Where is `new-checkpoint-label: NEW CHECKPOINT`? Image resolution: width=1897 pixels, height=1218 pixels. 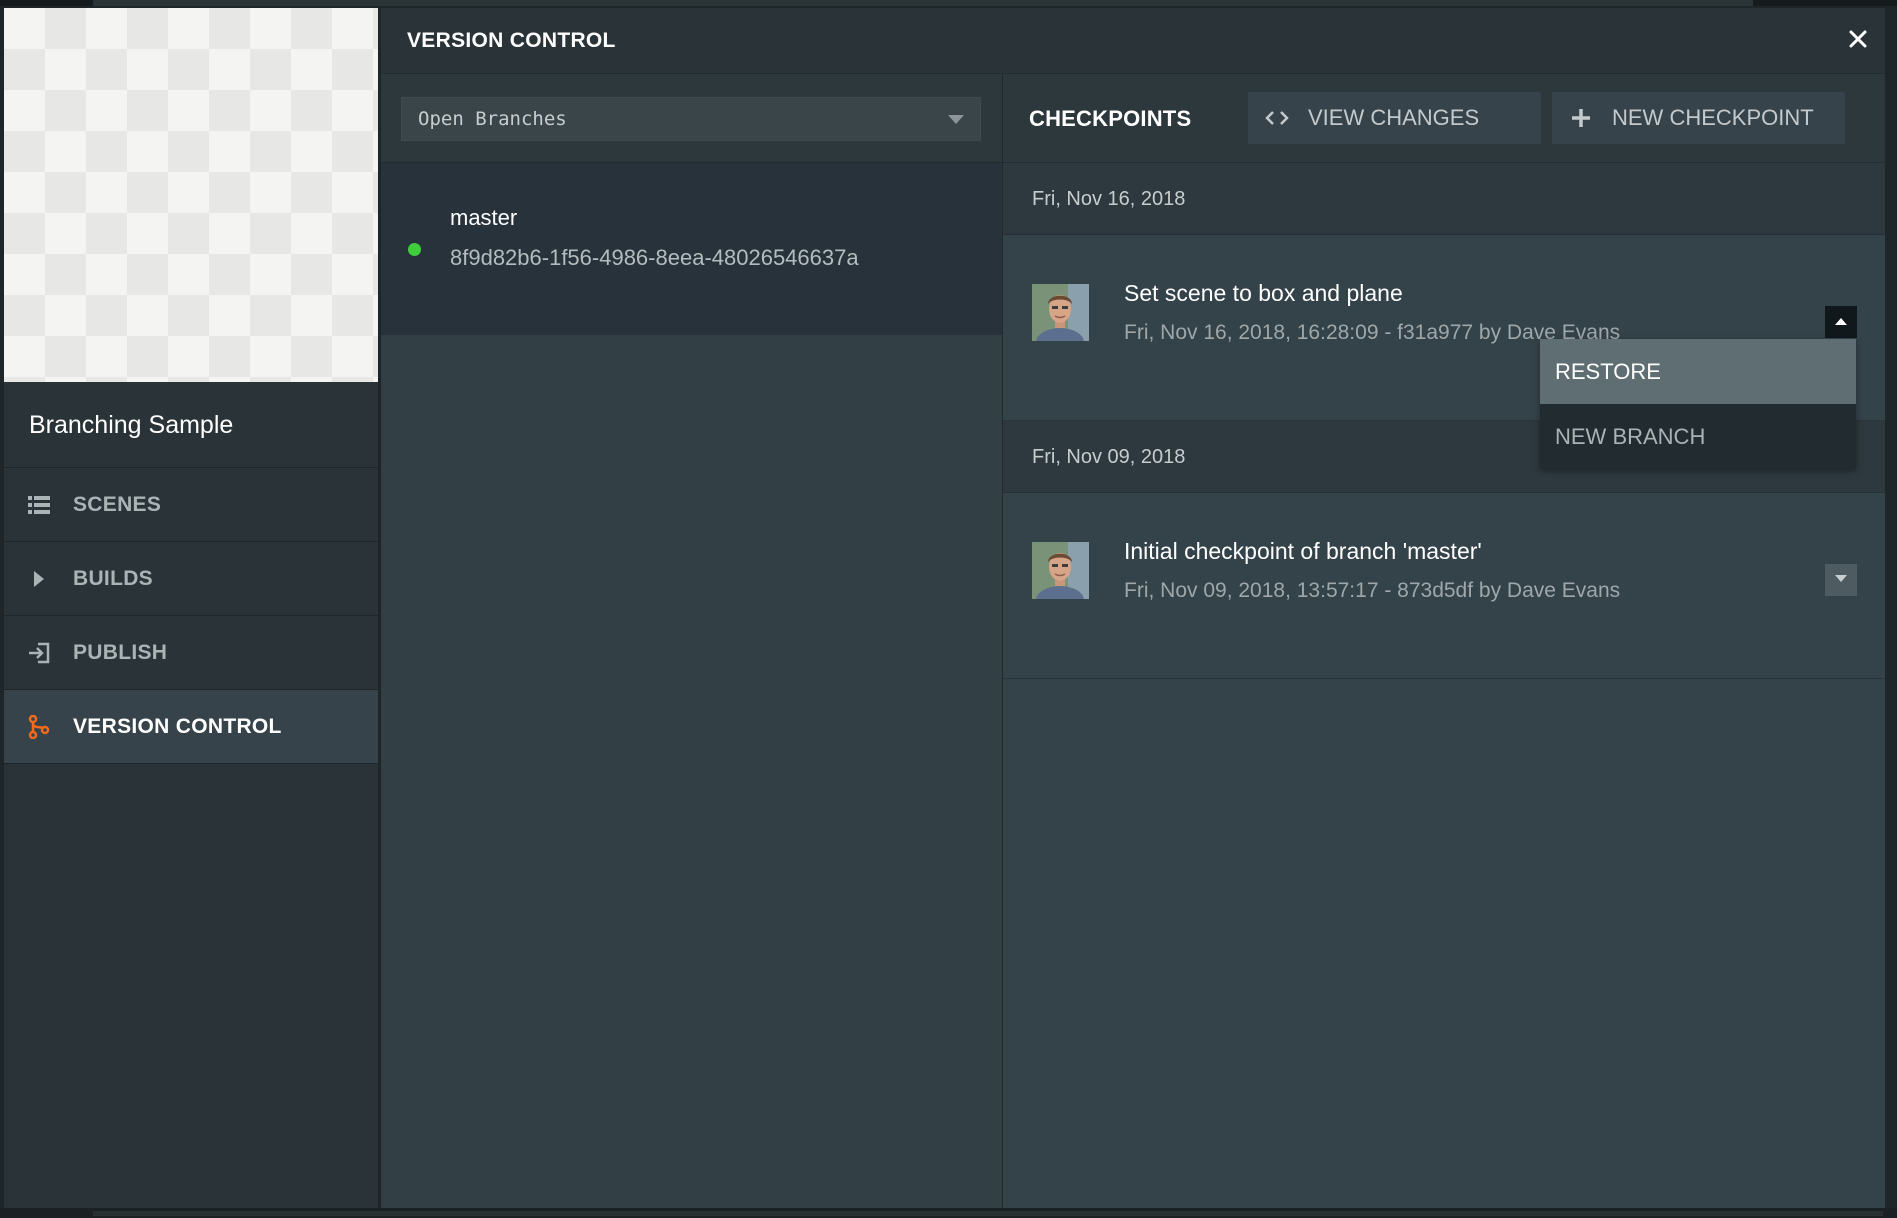
new-checkpoint-label: NEW CHECKPOINT is located at coordinates (1713, 117).